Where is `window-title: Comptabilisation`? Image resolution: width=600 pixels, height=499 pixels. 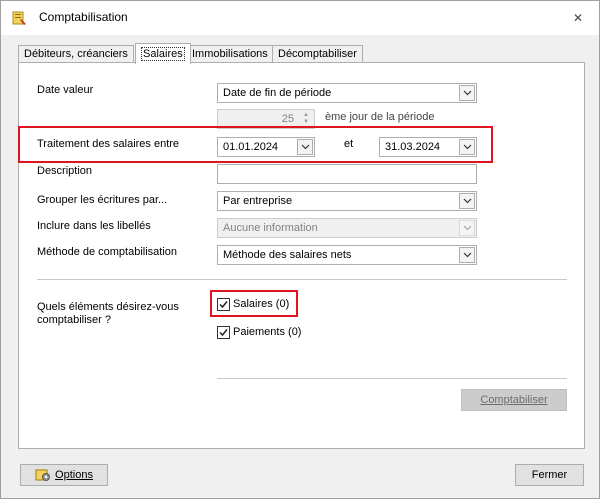
window-title: Comptabilisation is located at coordinates (83, 17).